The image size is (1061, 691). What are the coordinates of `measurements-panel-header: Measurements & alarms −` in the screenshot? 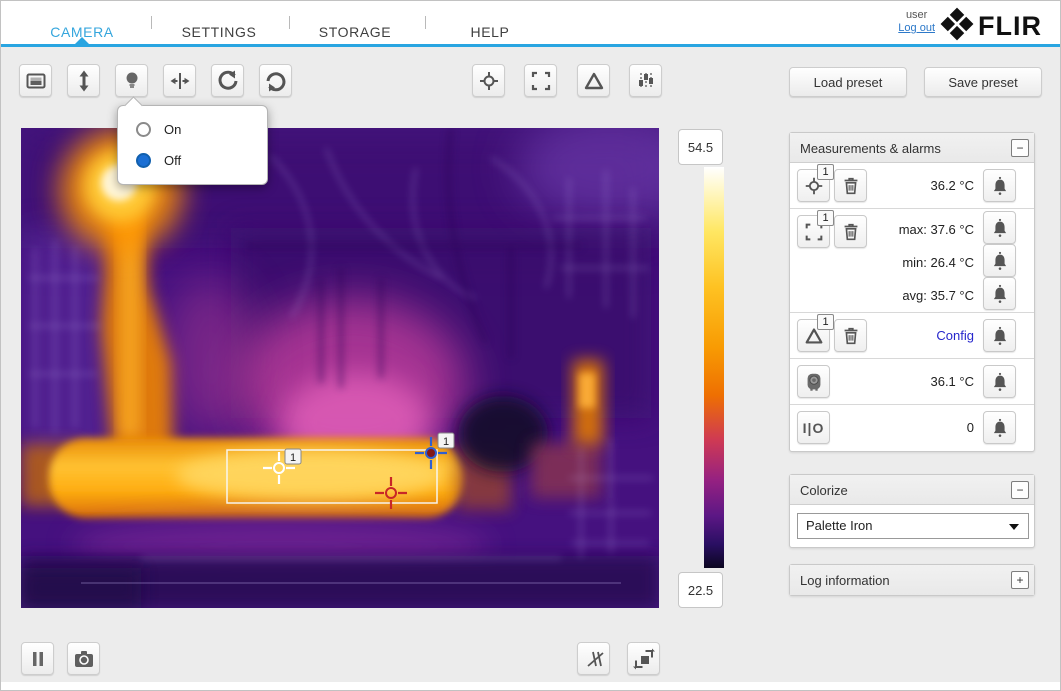 It's located at (912, 148).